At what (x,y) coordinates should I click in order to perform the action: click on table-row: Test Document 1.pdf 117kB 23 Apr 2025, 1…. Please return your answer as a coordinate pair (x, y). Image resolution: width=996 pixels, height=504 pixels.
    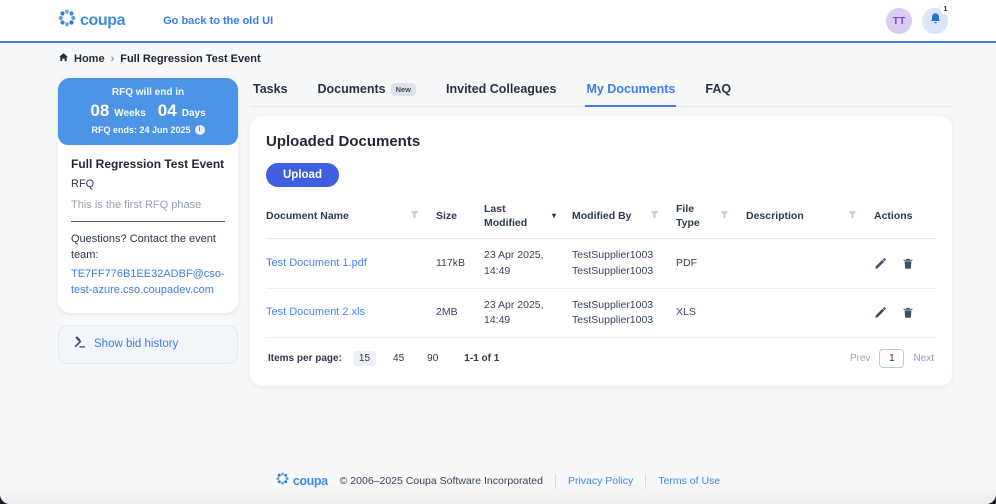
    Looking at the image, I should click on (601, 264).